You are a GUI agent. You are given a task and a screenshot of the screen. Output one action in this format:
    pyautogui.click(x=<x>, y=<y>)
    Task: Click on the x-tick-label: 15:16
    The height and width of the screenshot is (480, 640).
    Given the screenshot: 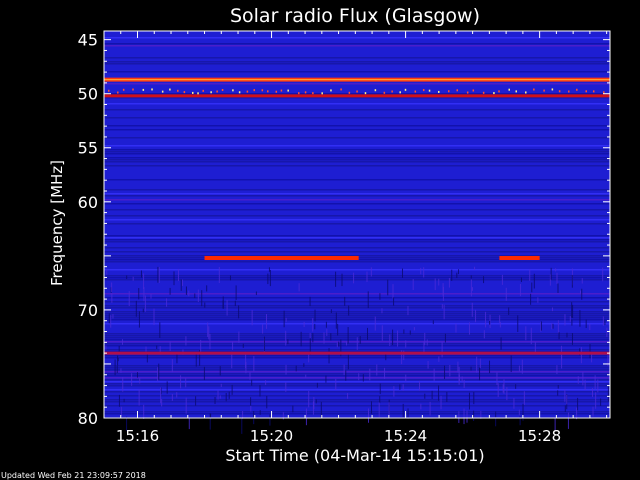 What is the action you would take?
    pyautogui.click(x=137, y=436)
    